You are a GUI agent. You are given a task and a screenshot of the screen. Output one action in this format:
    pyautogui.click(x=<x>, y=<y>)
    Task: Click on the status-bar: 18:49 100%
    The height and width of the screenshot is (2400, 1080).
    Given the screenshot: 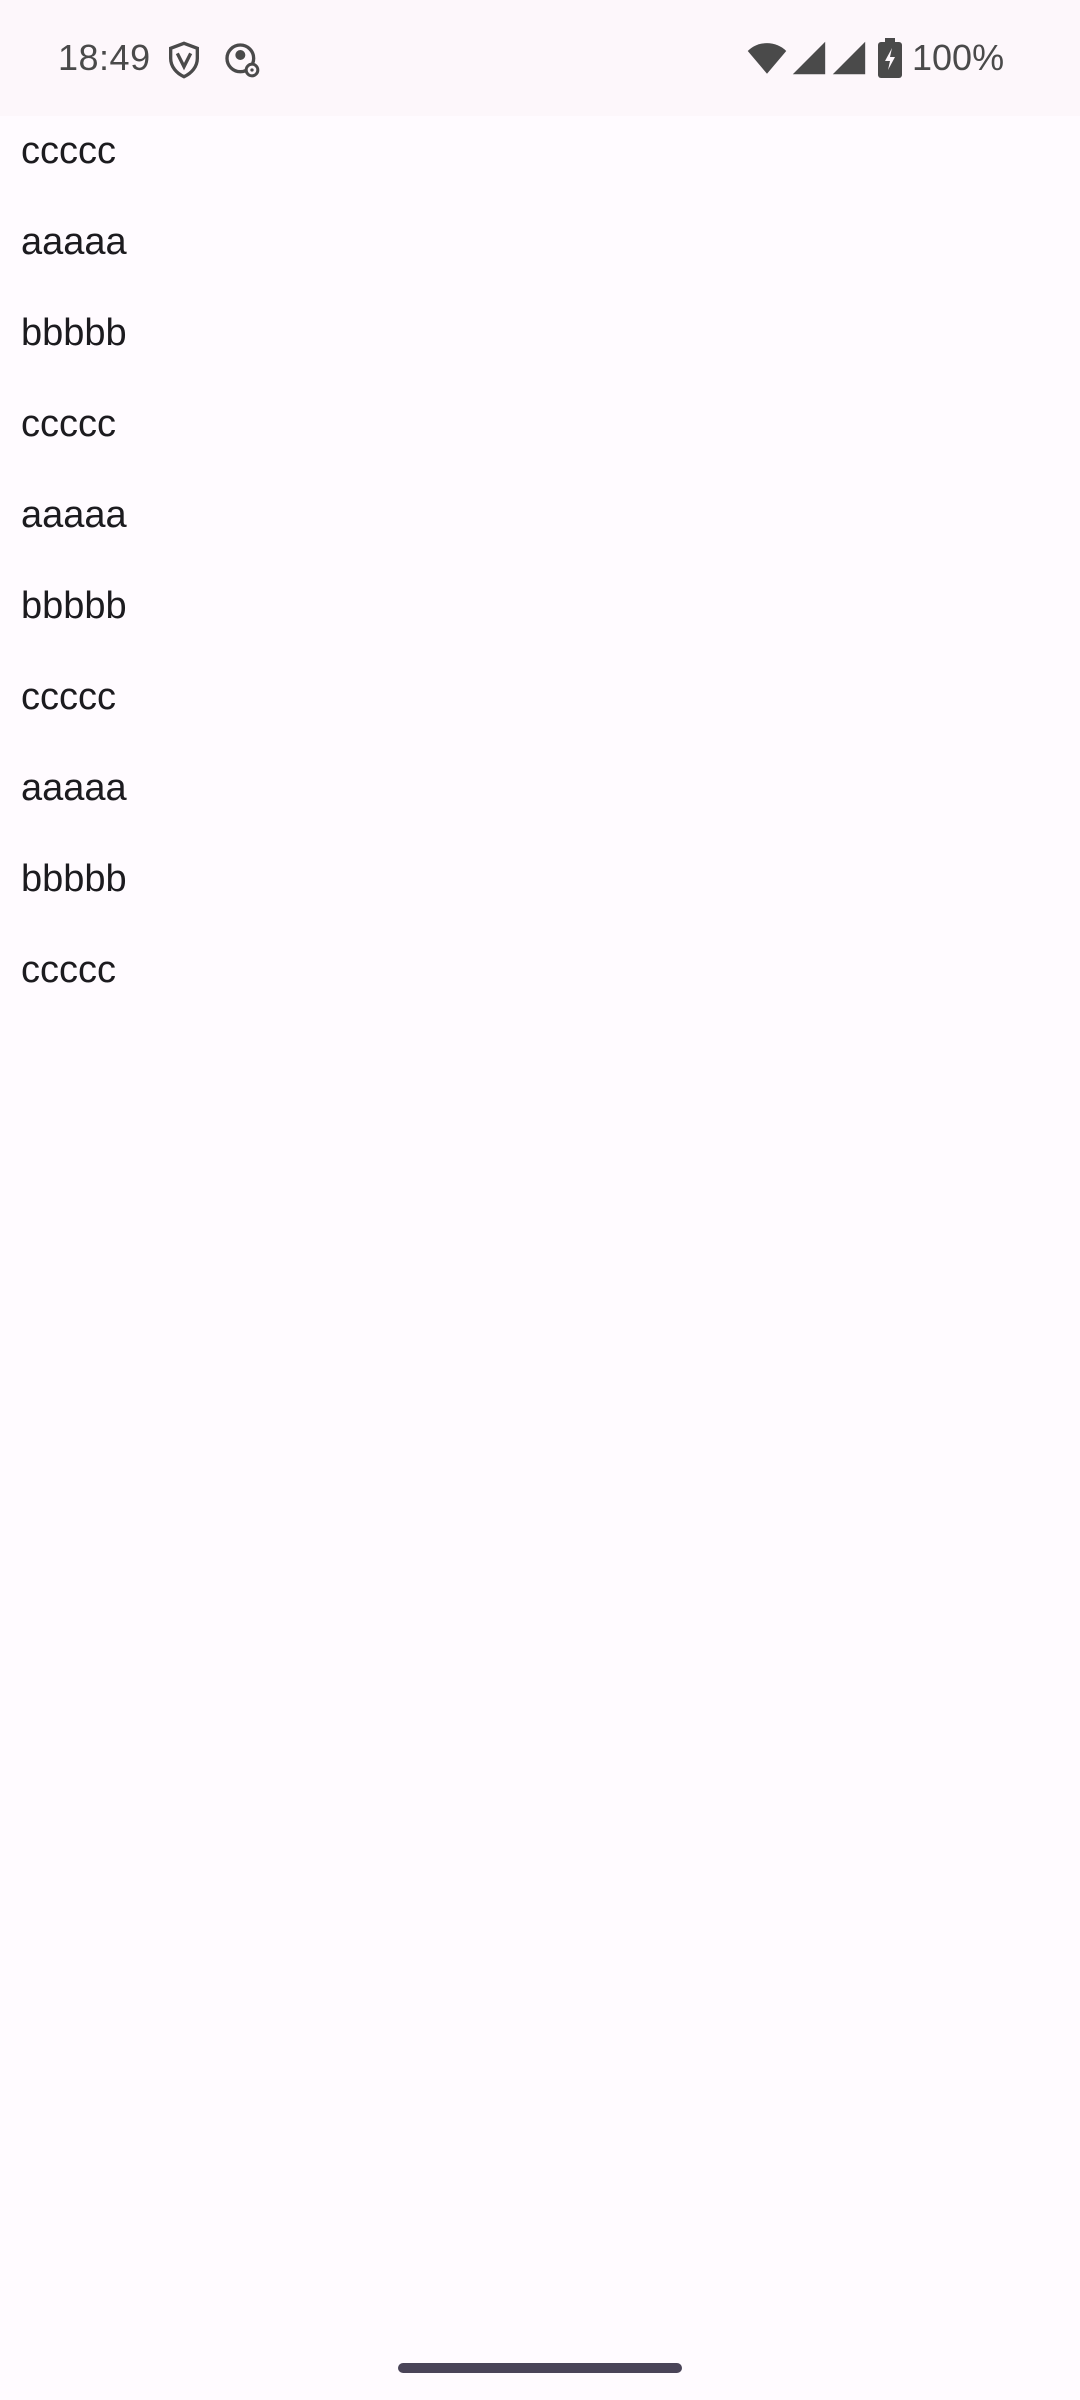 What is the action you would take?
    pyautogui.click(x=540, y=58)
    